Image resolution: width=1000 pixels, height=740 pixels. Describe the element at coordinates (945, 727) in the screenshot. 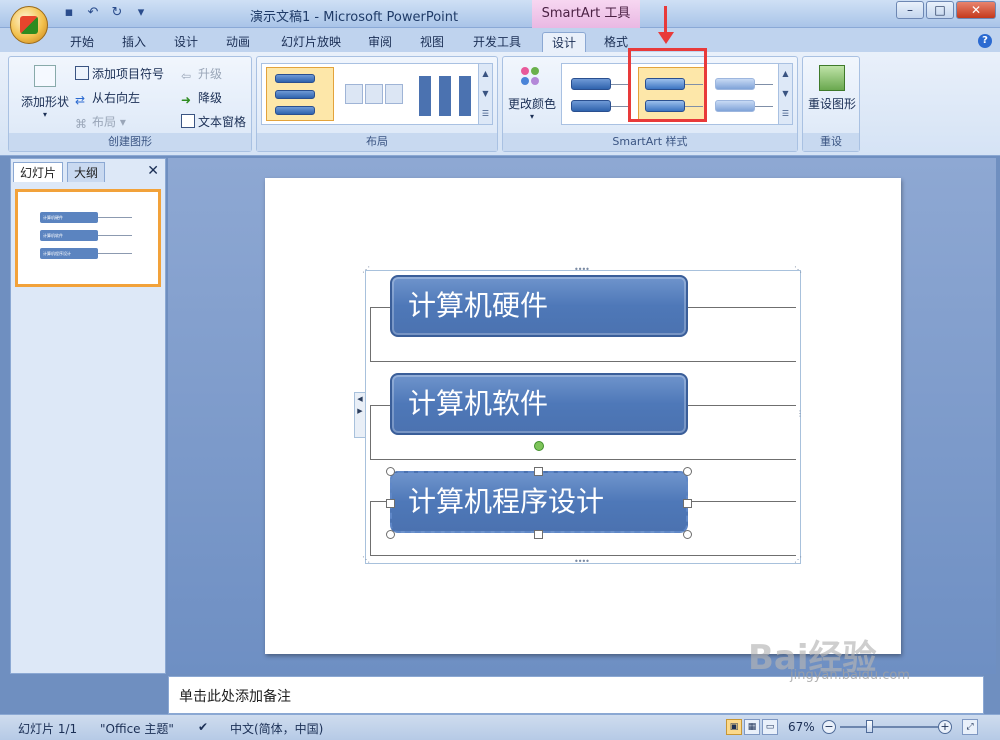

I see `zoom-in-icon: +` at that location.